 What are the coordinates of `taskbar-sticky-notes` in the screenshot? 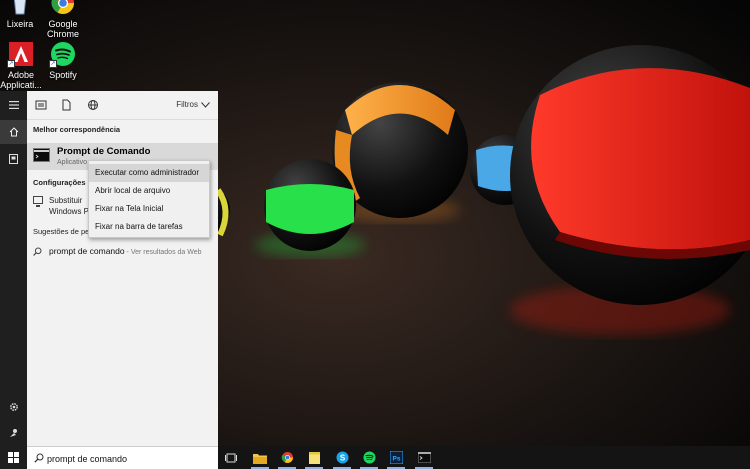 It's located at (314, 457).